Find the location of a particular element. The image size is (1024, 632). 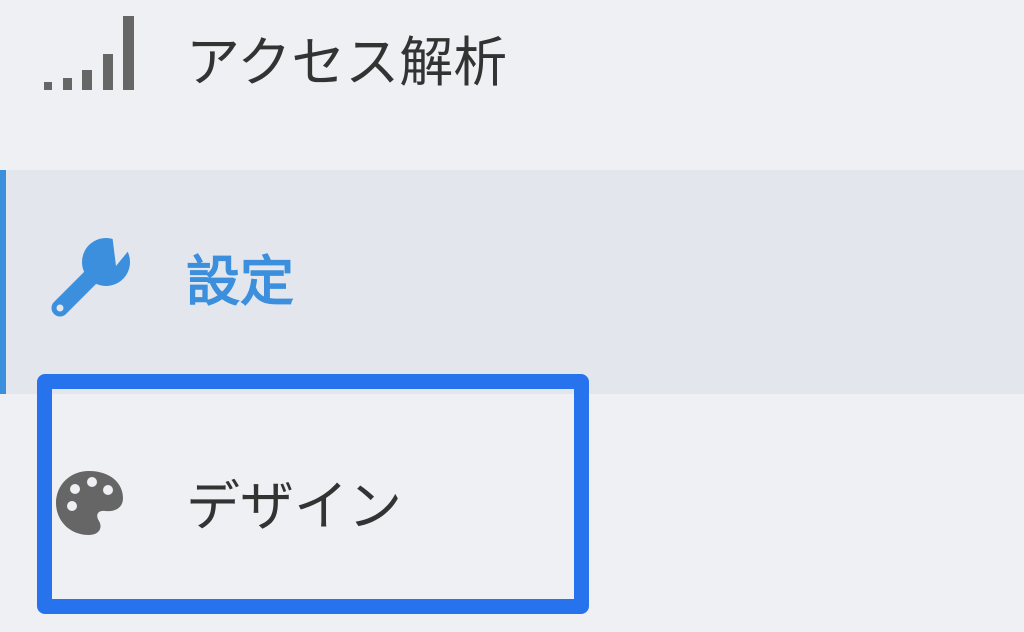

signal-bars-icon is located at coordinates (89, 53).